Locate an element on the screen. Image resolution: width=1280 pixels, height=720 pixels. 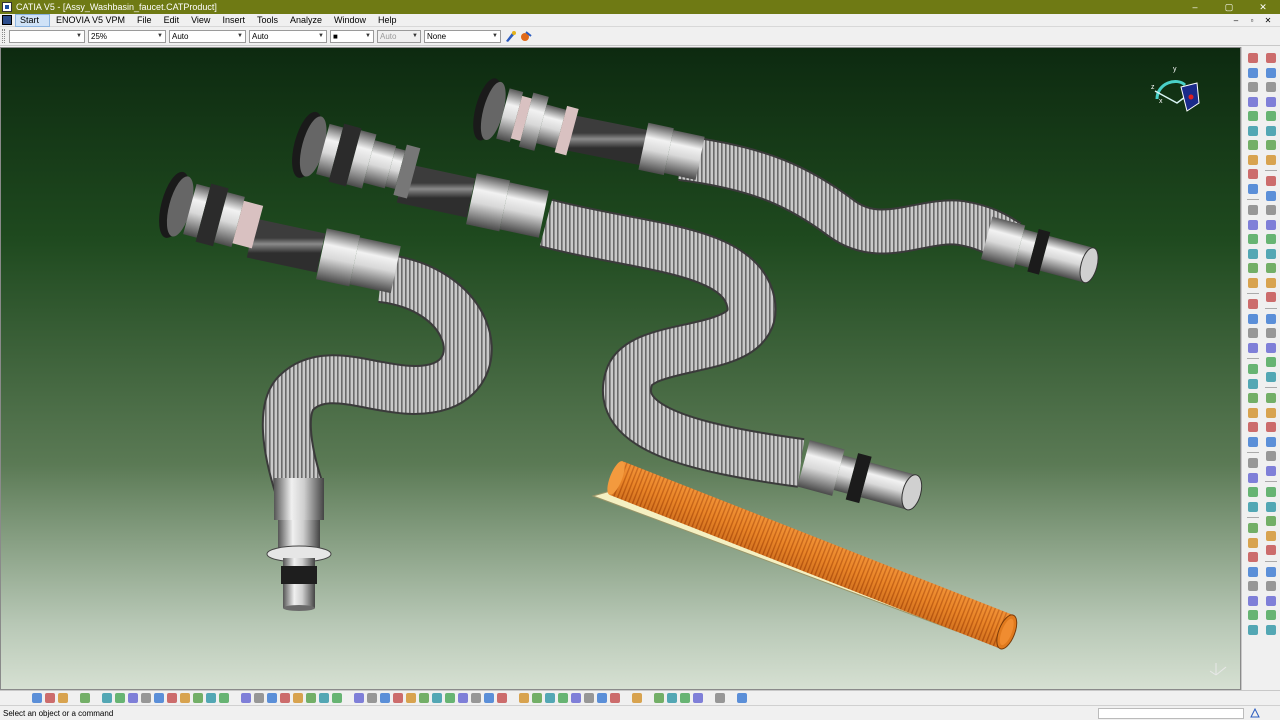
close-button: ✕ is located at coordinates (1263, 7).